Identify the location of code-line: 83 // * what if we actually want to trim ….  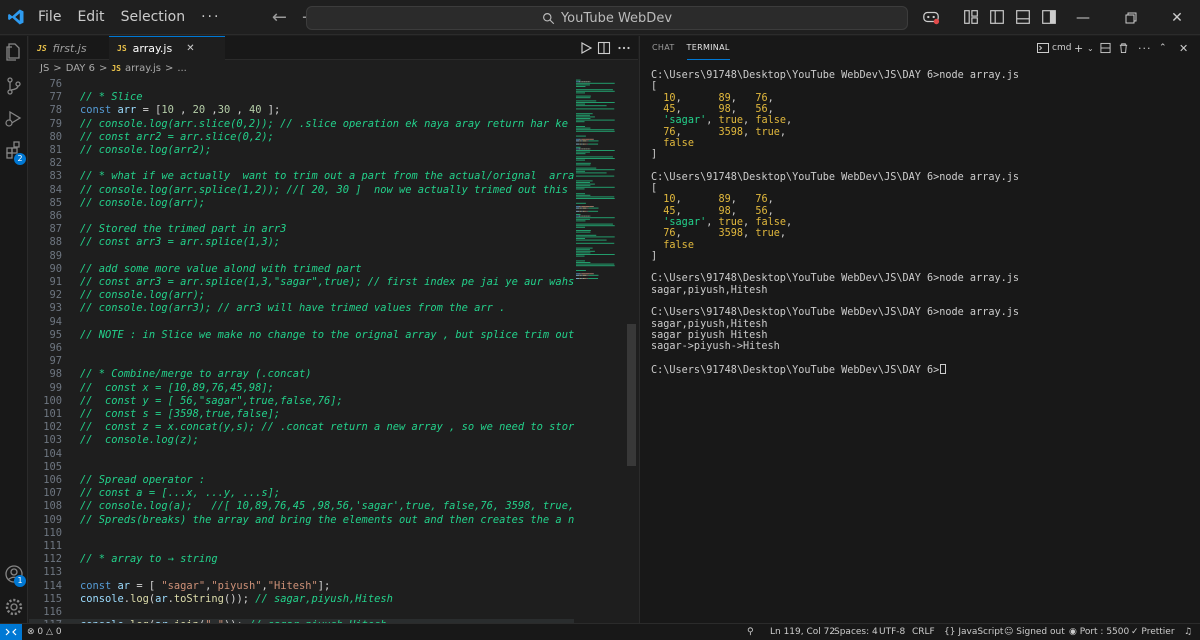
(301, 176).